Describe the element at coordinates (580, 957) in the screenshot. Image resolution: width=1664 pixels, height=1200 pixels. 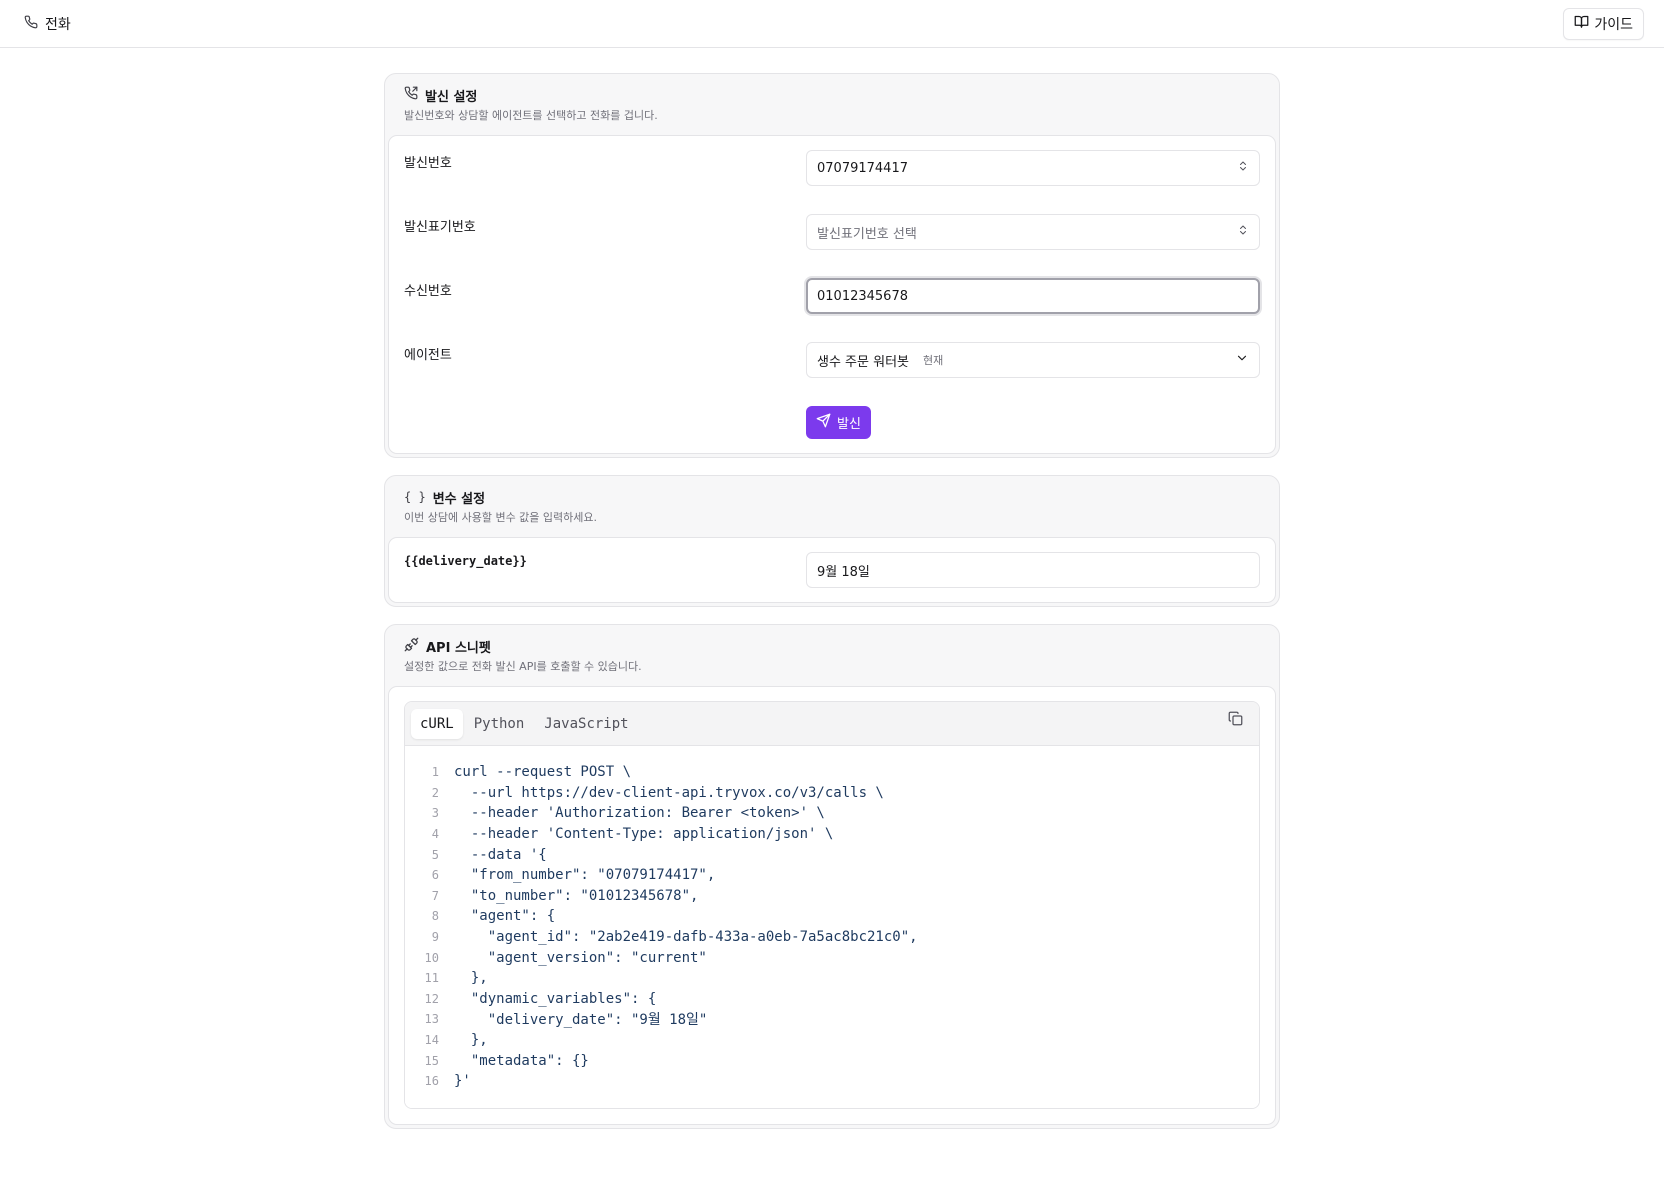
I see `line-content: "agent_version": "current"` at that location.